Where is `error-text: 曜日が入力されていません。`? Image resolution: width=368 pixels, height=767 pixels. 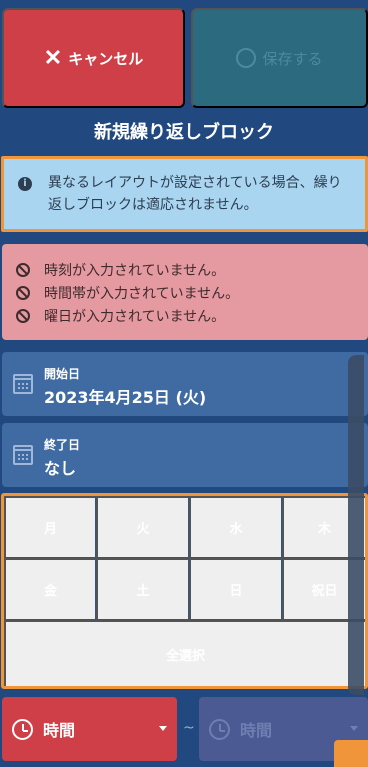 error-text: 曜日が入力されていません。 is located at coordinates (135, 316).